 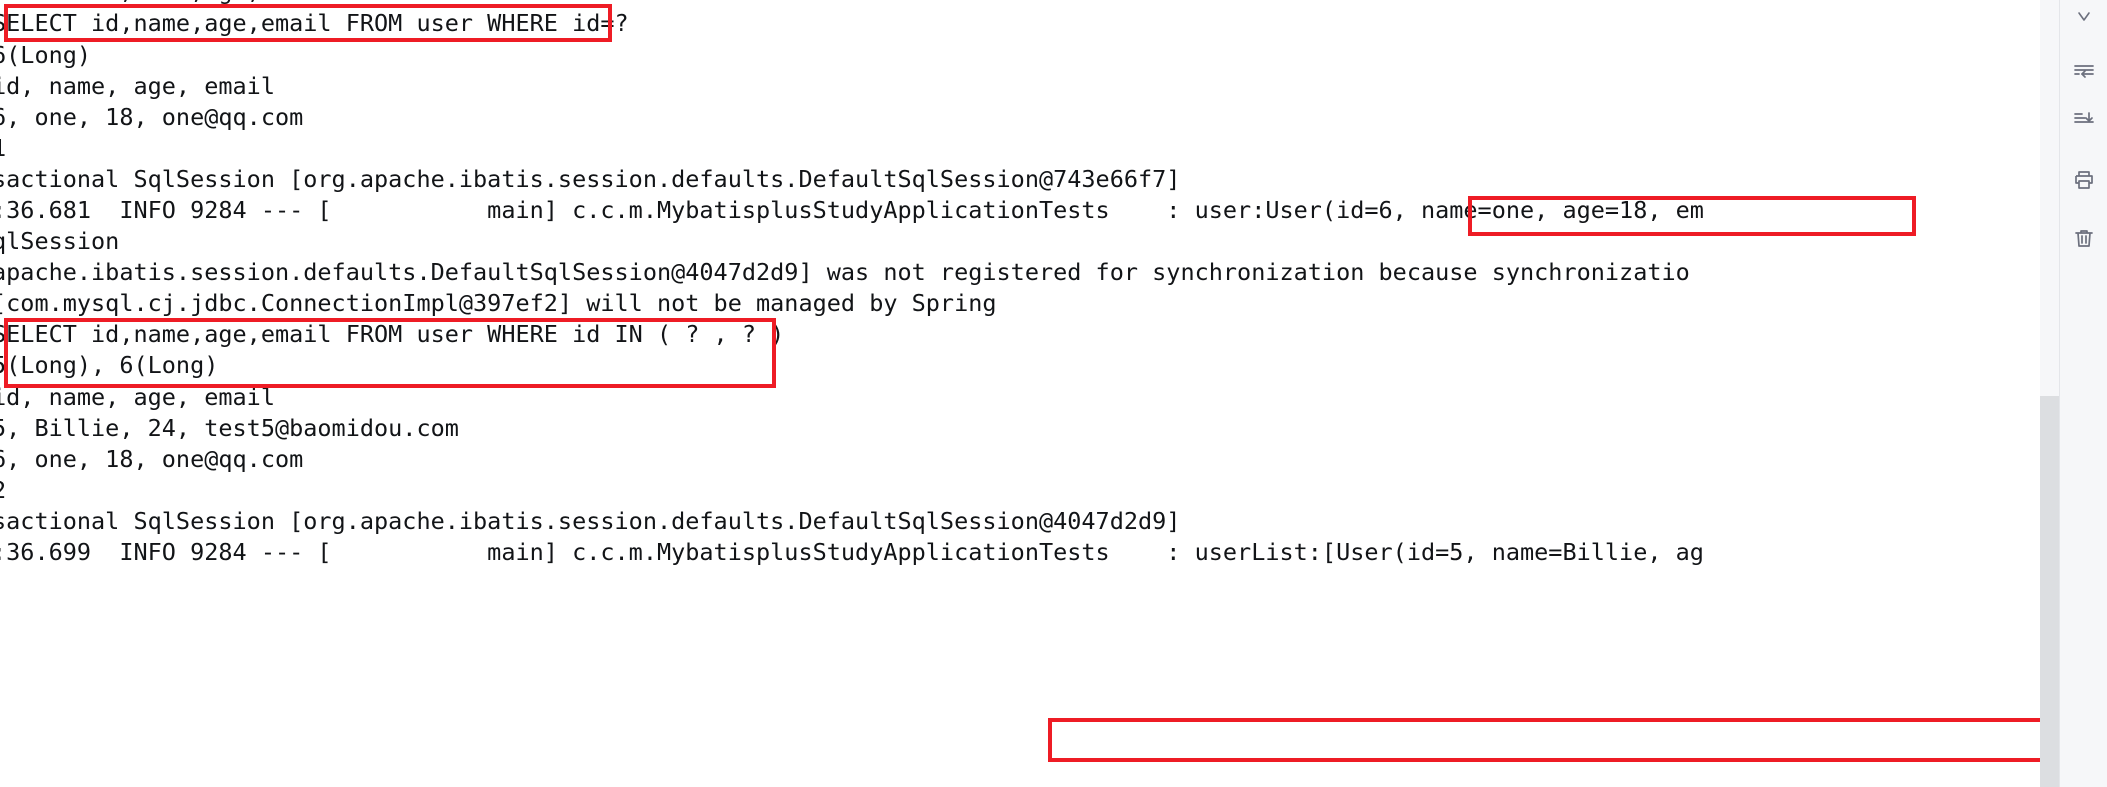 I want to click on scroll-to-end-button, so click(x=2084, y=20).